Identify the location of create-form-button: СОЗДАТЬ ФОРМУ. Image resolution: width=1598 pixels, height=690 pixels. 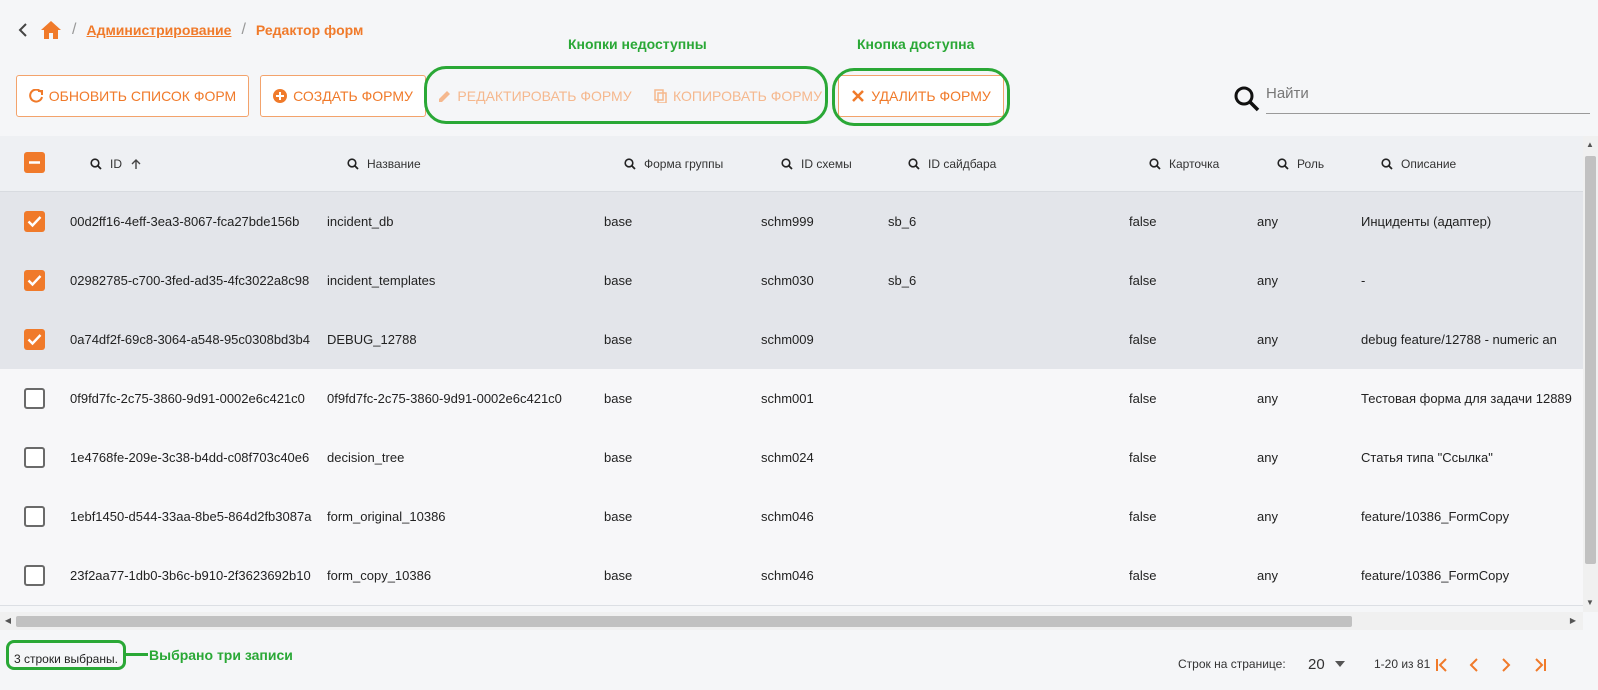
(343, 96).